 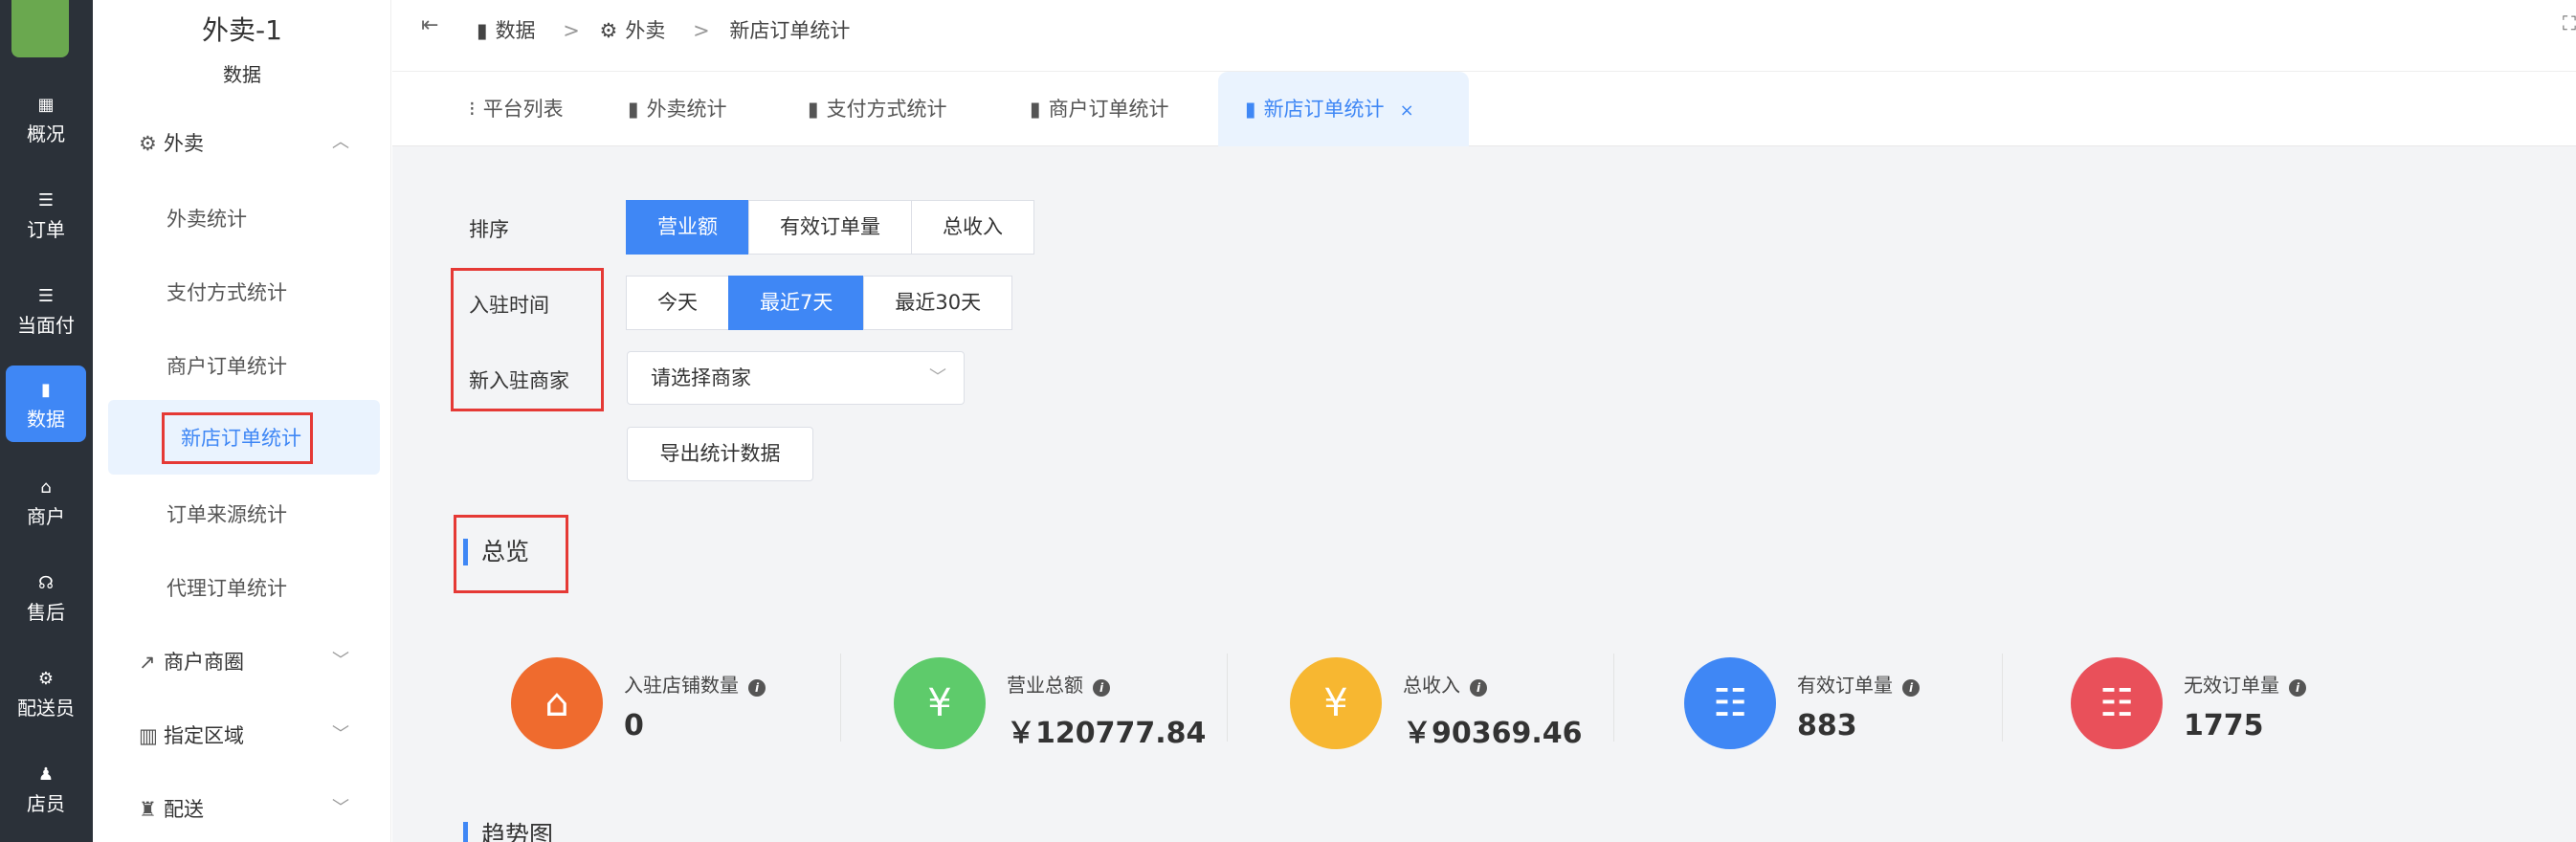 What do you see at coordinates (489, 229) in the screenshot?
I see `sort-label: 排序` at bounding box center [489, 229].